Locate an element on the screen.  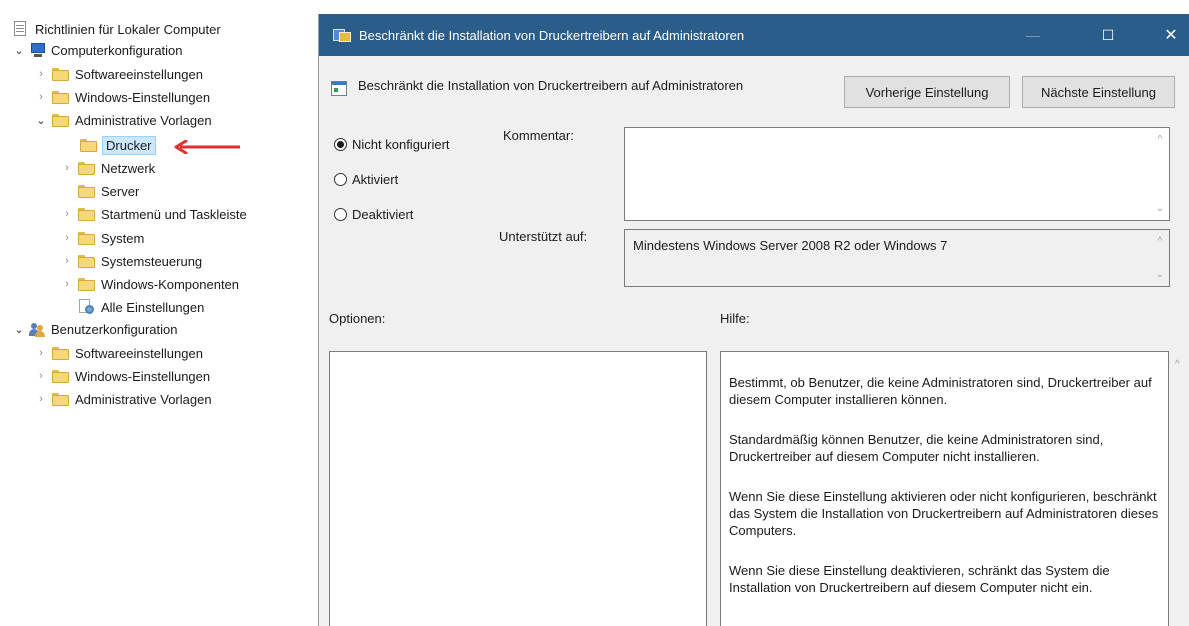
tree-item-software-settings: › Softwareeinstellungen is located at coordinates (118, 74).